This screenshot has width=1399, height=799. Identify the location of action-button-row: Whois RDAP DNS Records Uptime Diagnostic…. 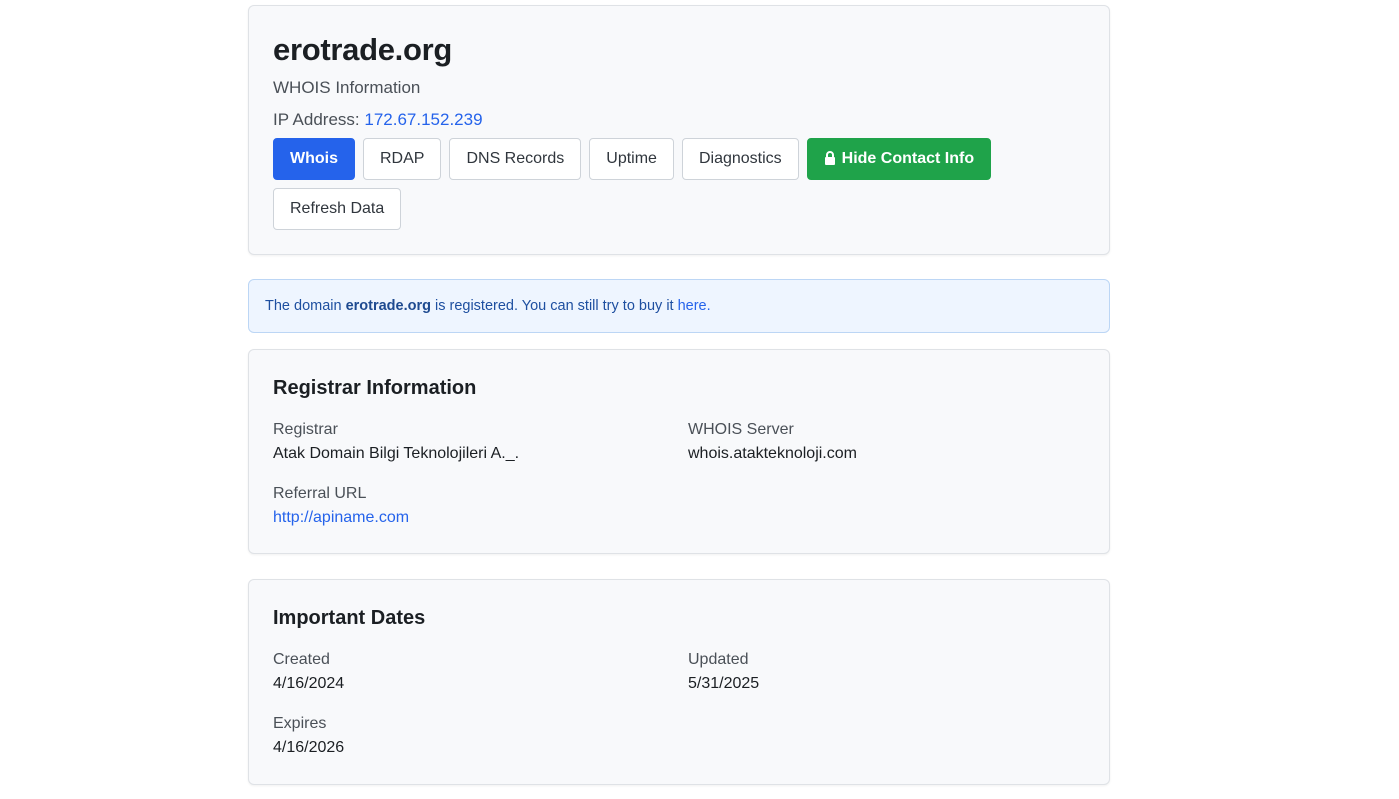
(683, 184).